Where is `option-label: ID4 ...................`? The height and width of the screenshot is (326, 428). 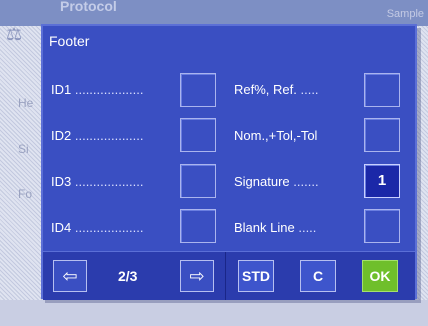
option-label: ID4 ................... is located at coordinates (97, 227).